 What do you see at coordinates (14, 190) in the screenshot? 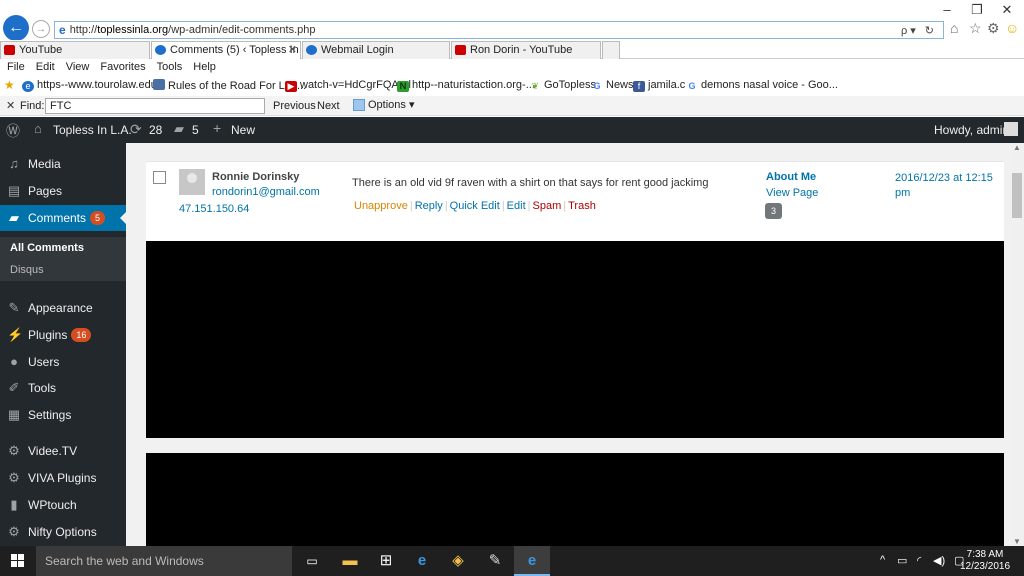
I see `pages-icon: ▤` at bounding box center [14, 190].